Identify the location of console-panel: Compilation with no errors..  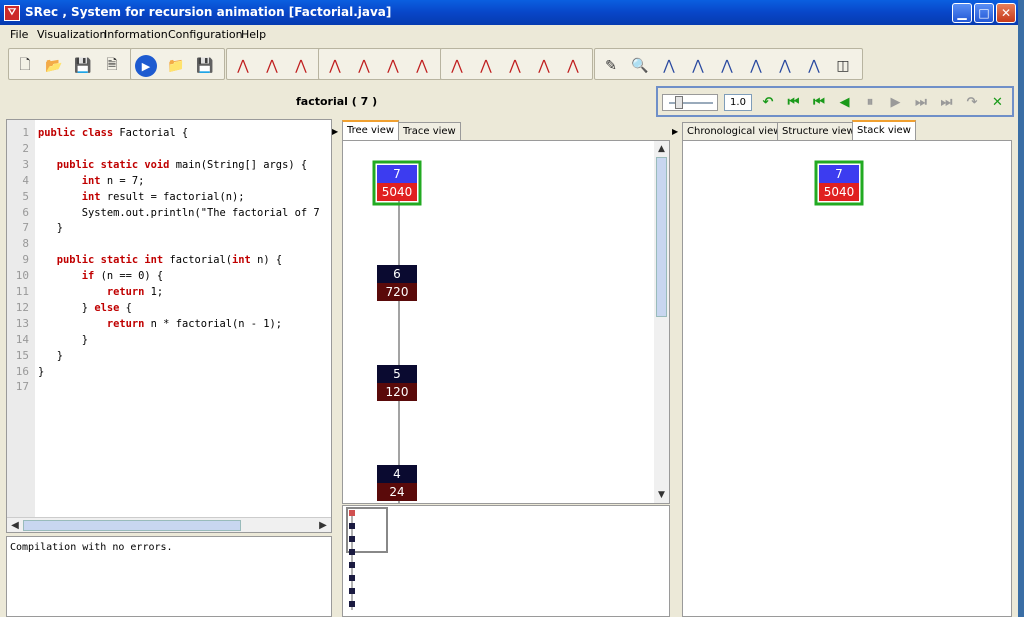
(169, 576).